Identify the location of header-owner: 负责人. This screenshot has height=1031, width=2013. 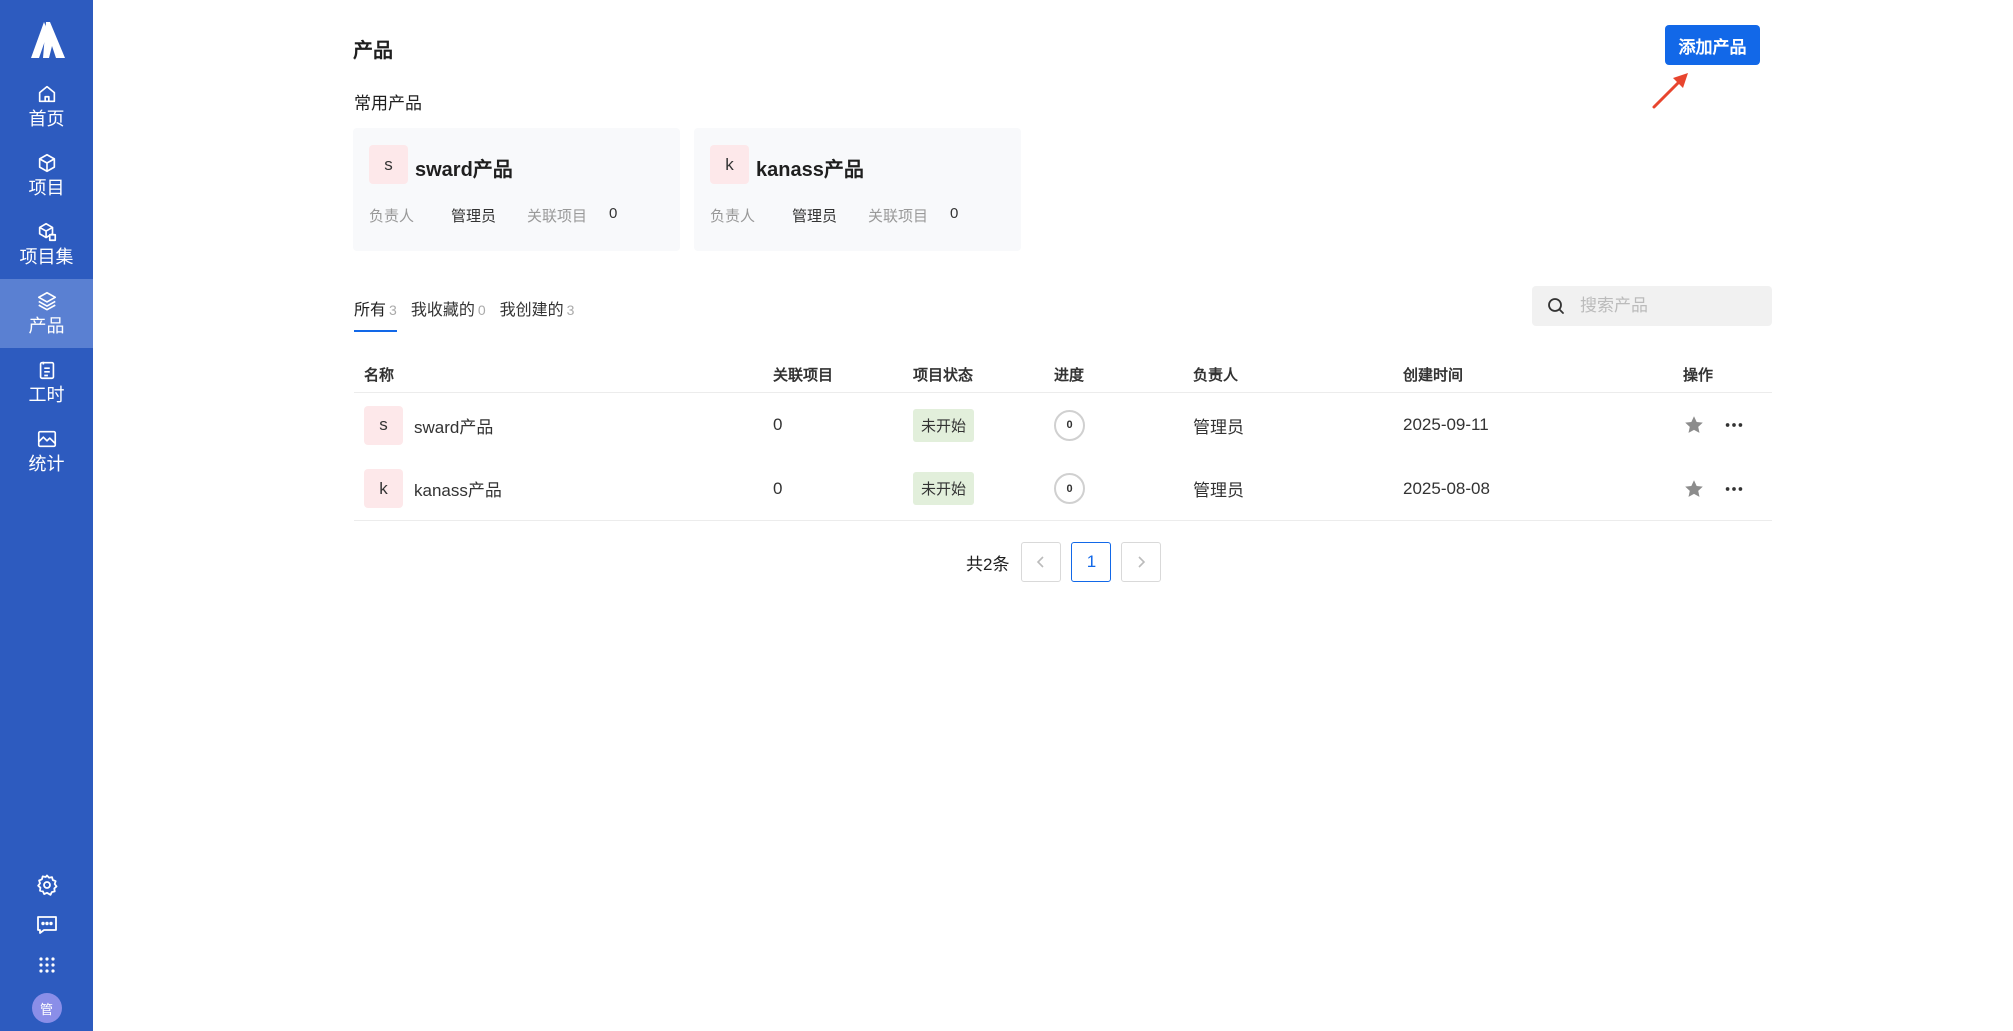
(1216, 375).